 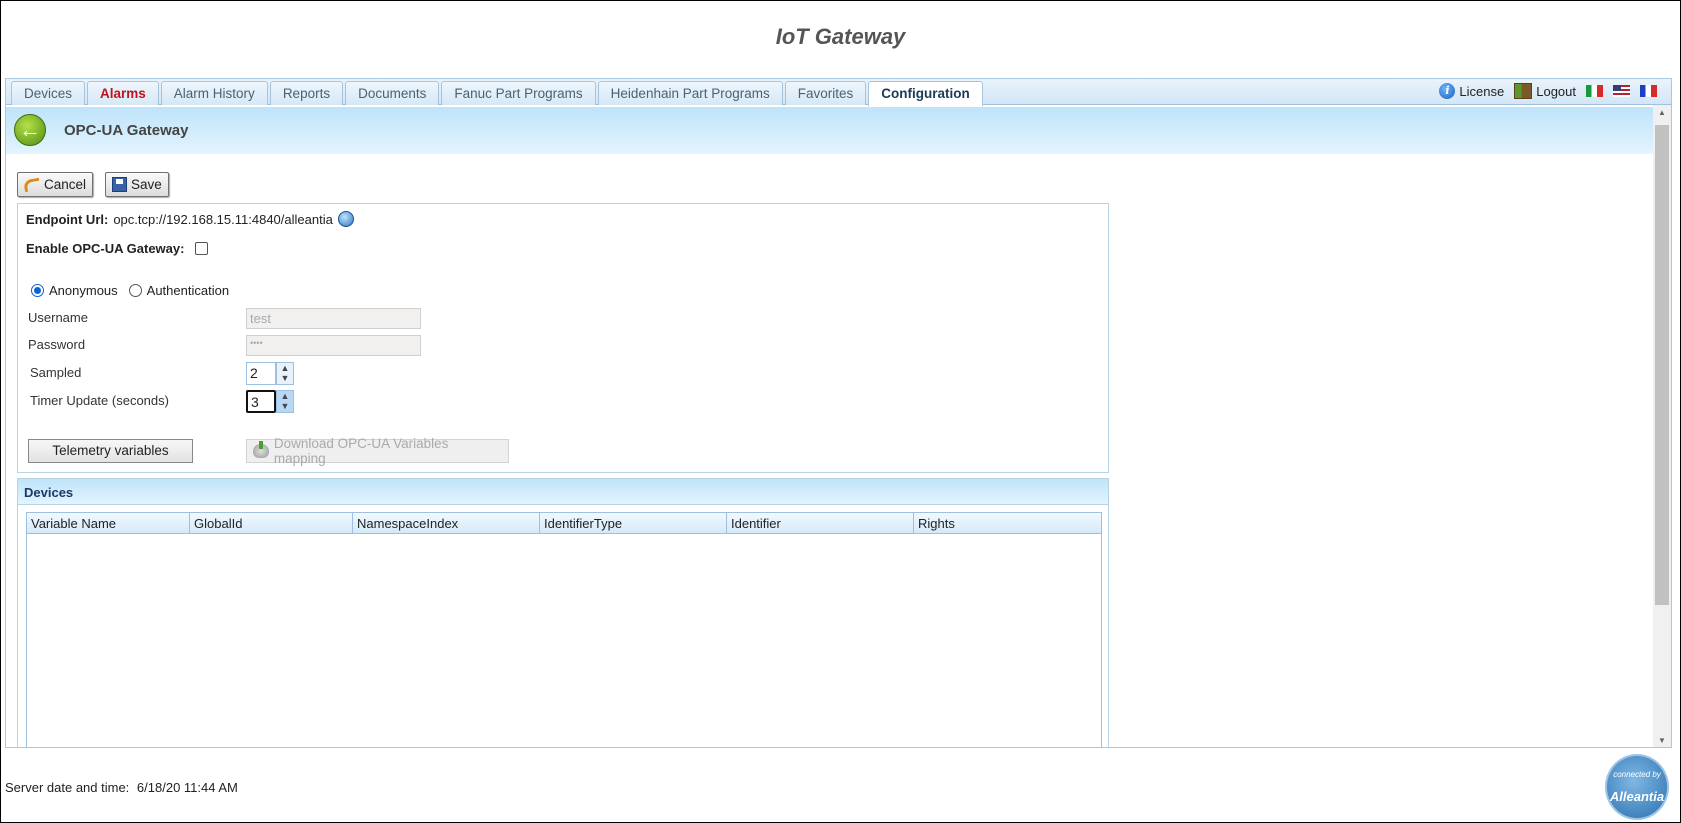 What do you see at coordinates (333, 318) in the screenshot?
I see `username-input: test` at bounding box center [333, 318].